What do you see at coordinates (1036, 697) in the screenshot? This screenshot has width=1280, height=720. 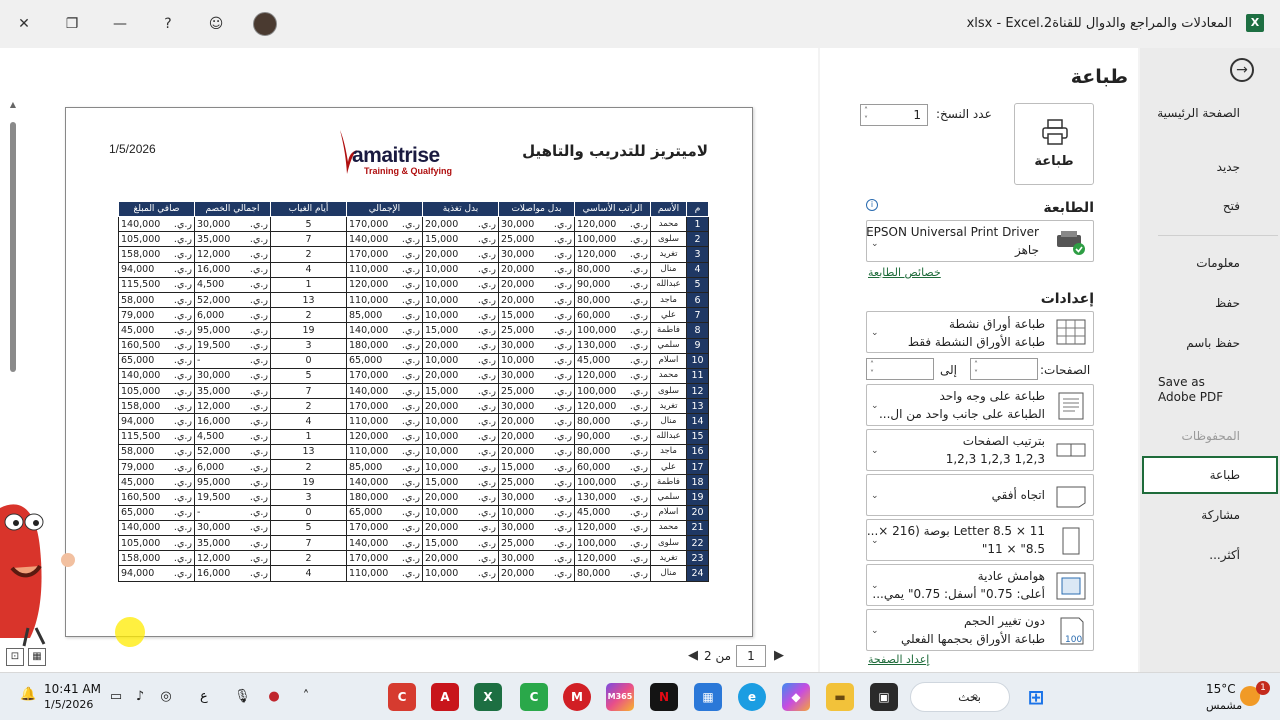 I see `windows-start-icon: ⊞` at bounding box center [1036, 697].